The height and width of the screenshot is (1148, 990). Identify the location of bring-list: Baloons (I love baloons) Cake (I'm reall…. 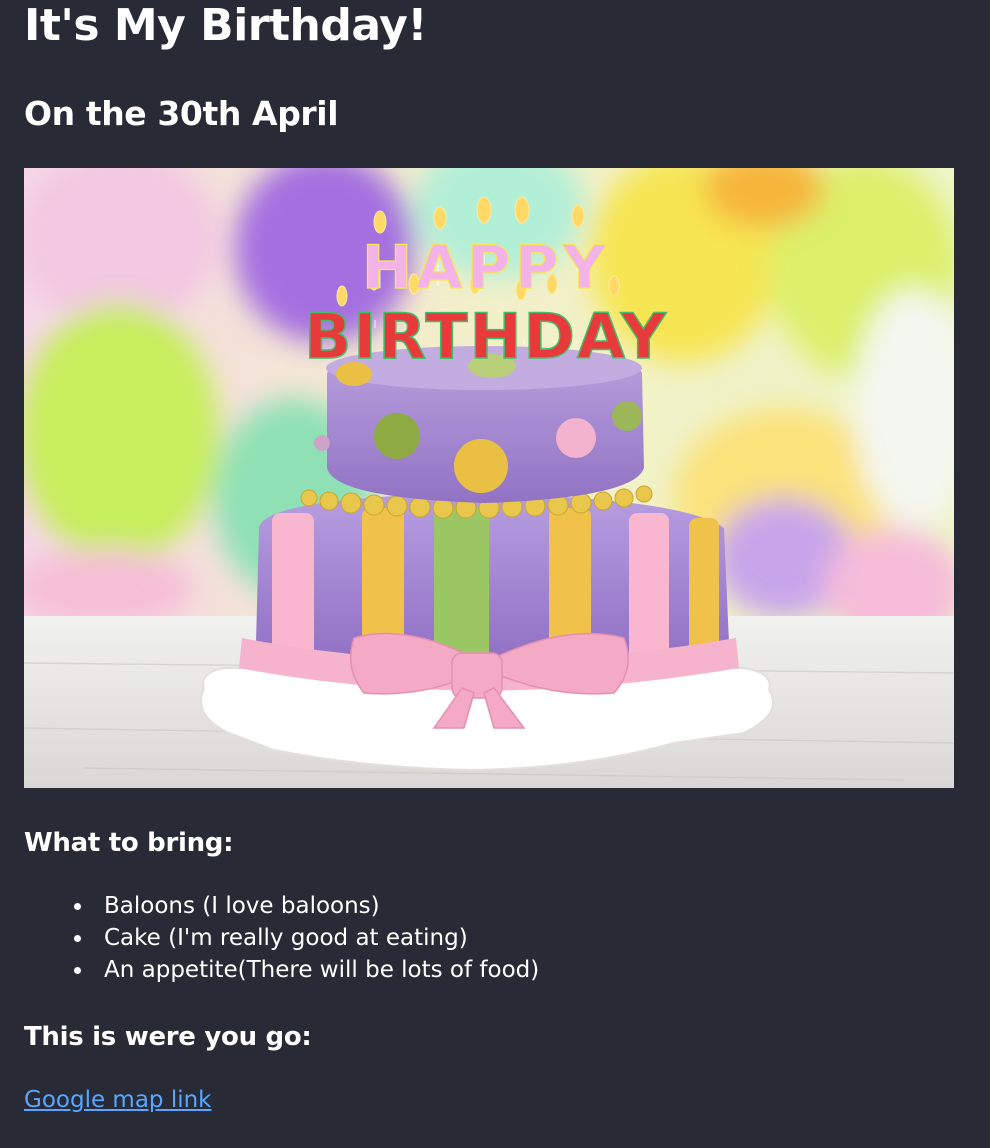
(281, 938).